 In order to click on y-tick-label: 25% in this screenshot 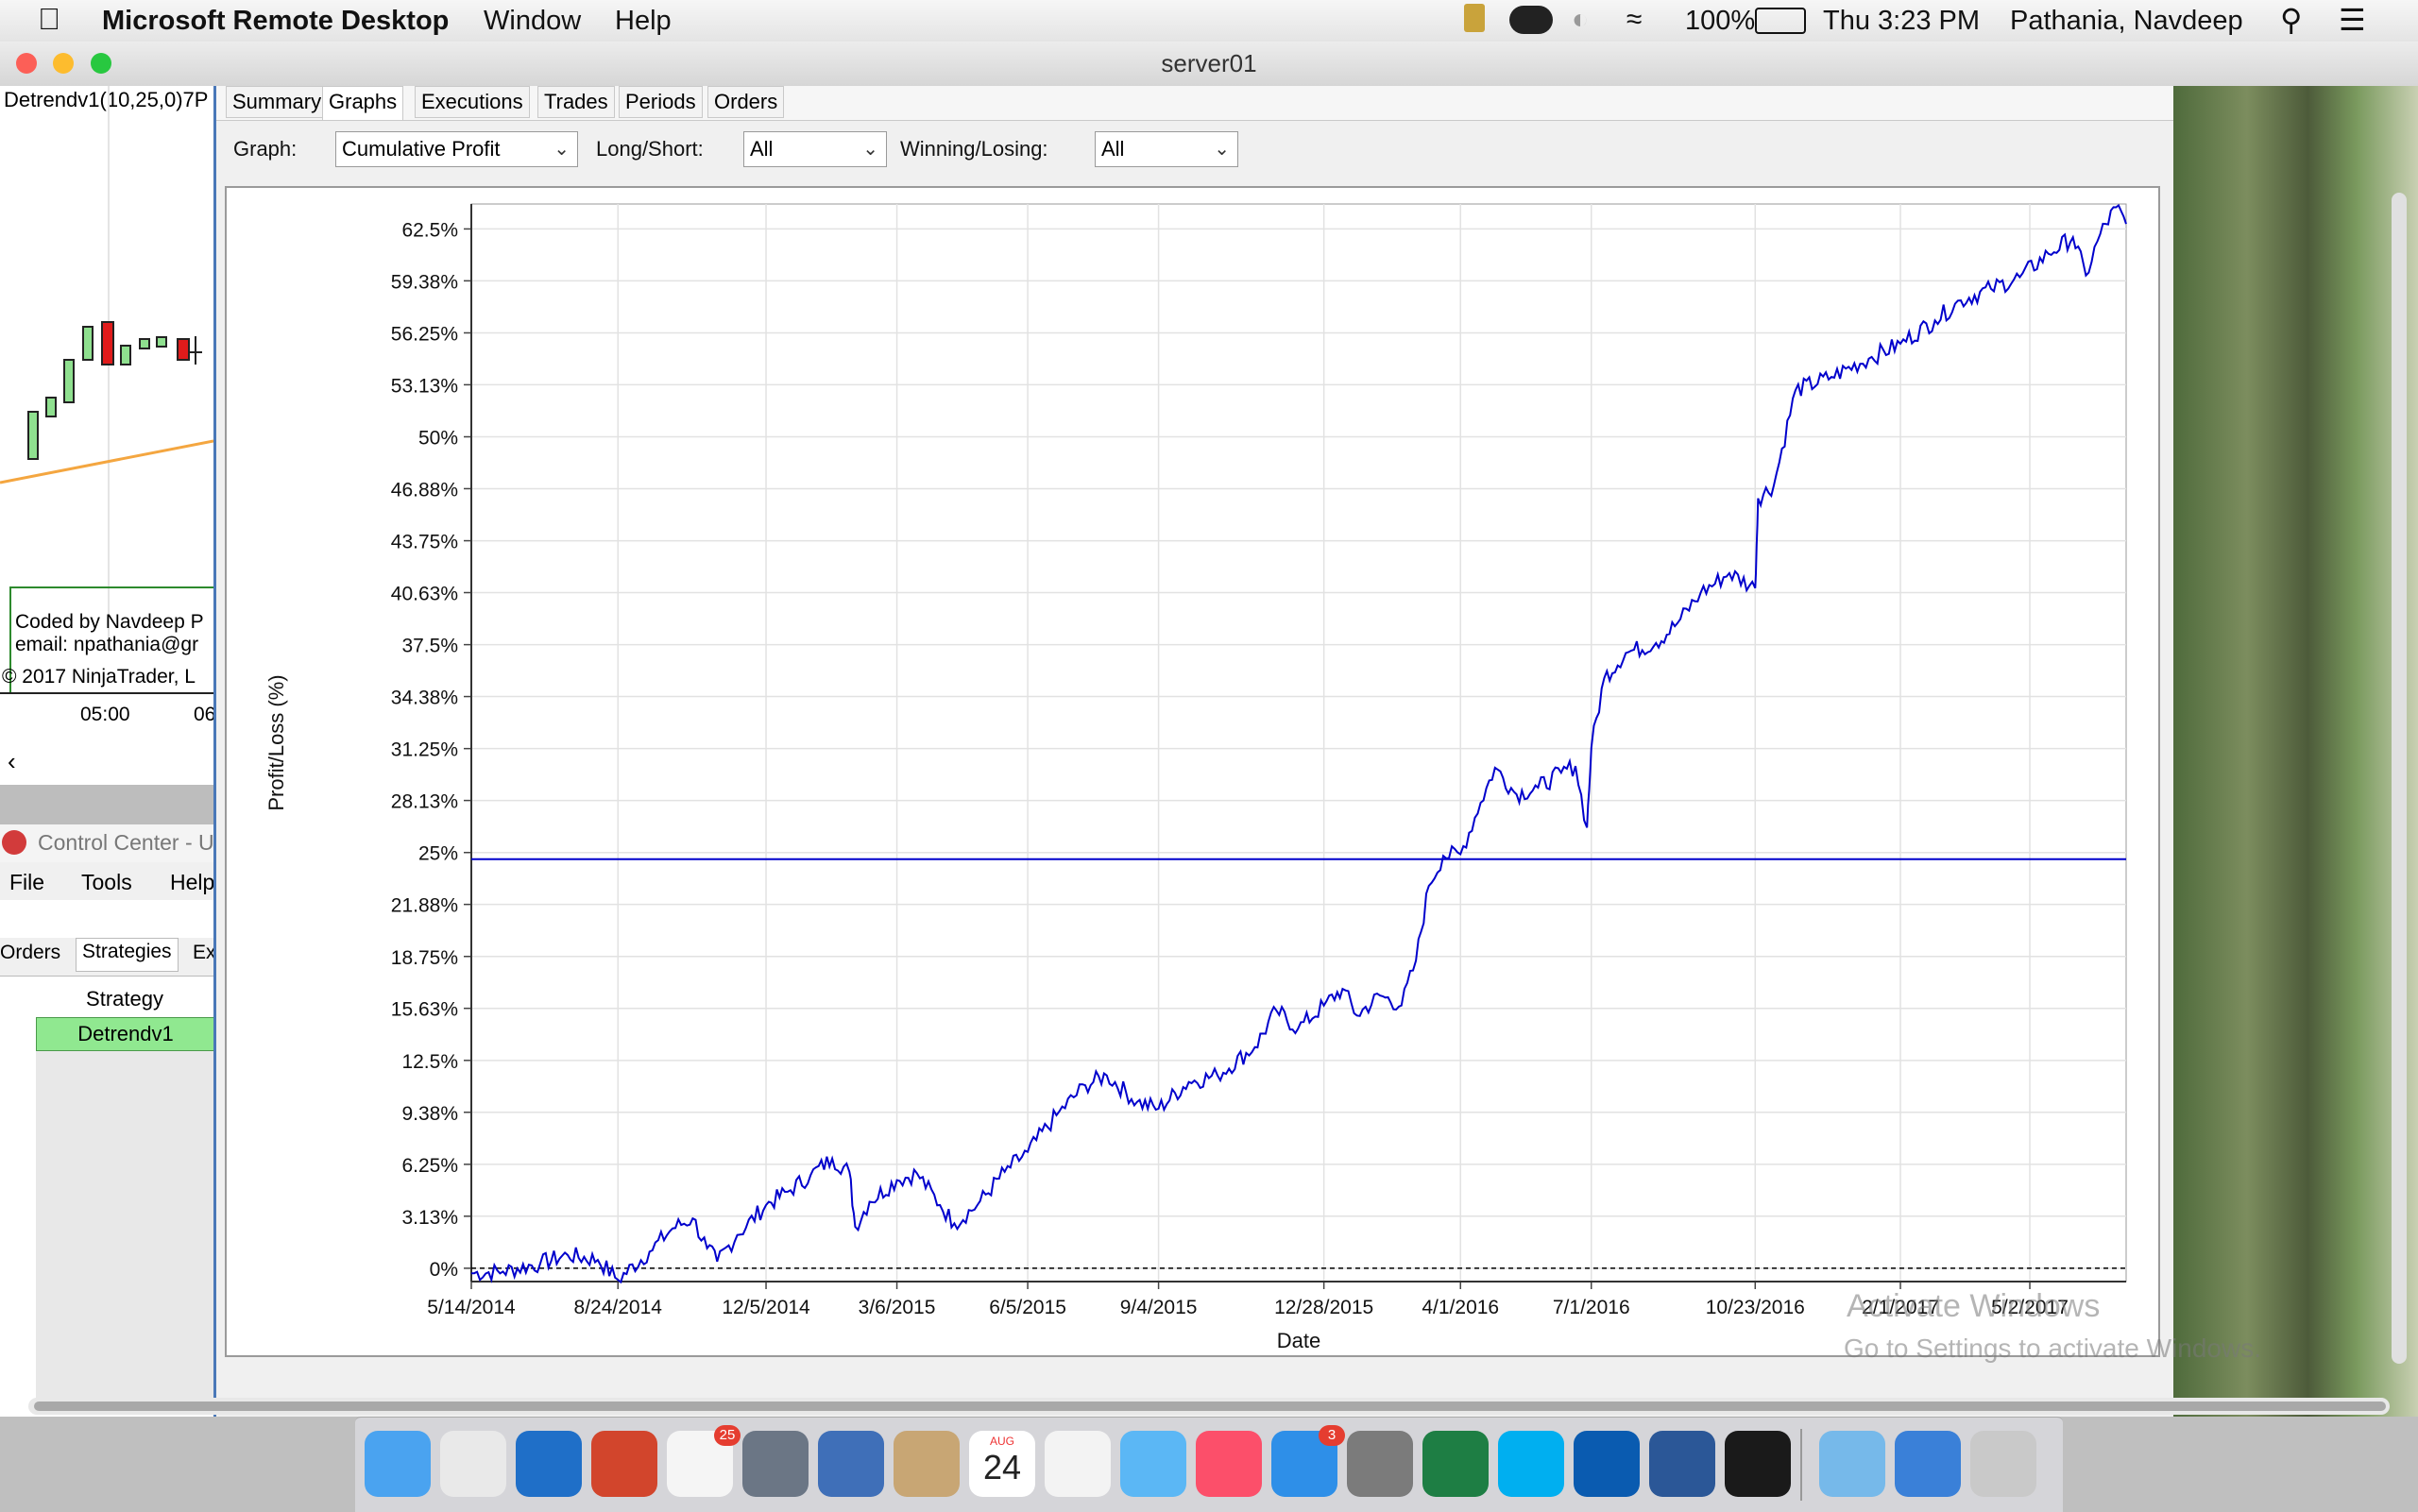, I will do `click(438, 854)`.